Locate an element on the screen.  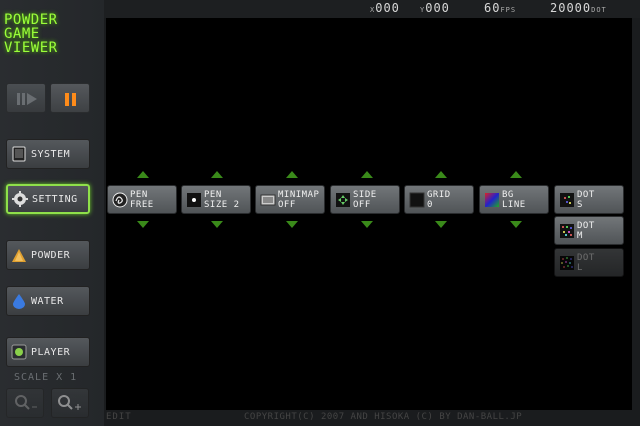
minimap-arrow-down is located at coordinates (292, 224).